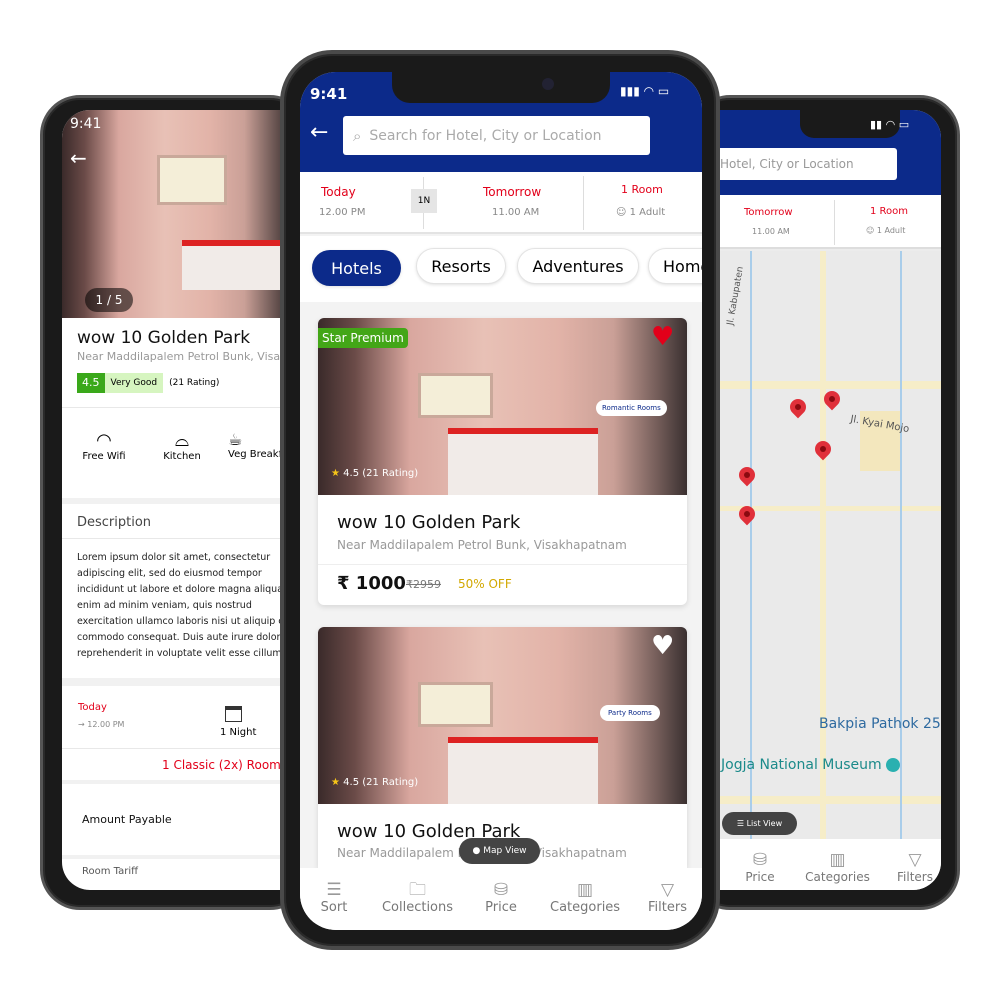  Describe the element at coordinates (496, 135) in the screenshot. I see `search-input: ⌕ Search for Hotel, City or Location` at that location.